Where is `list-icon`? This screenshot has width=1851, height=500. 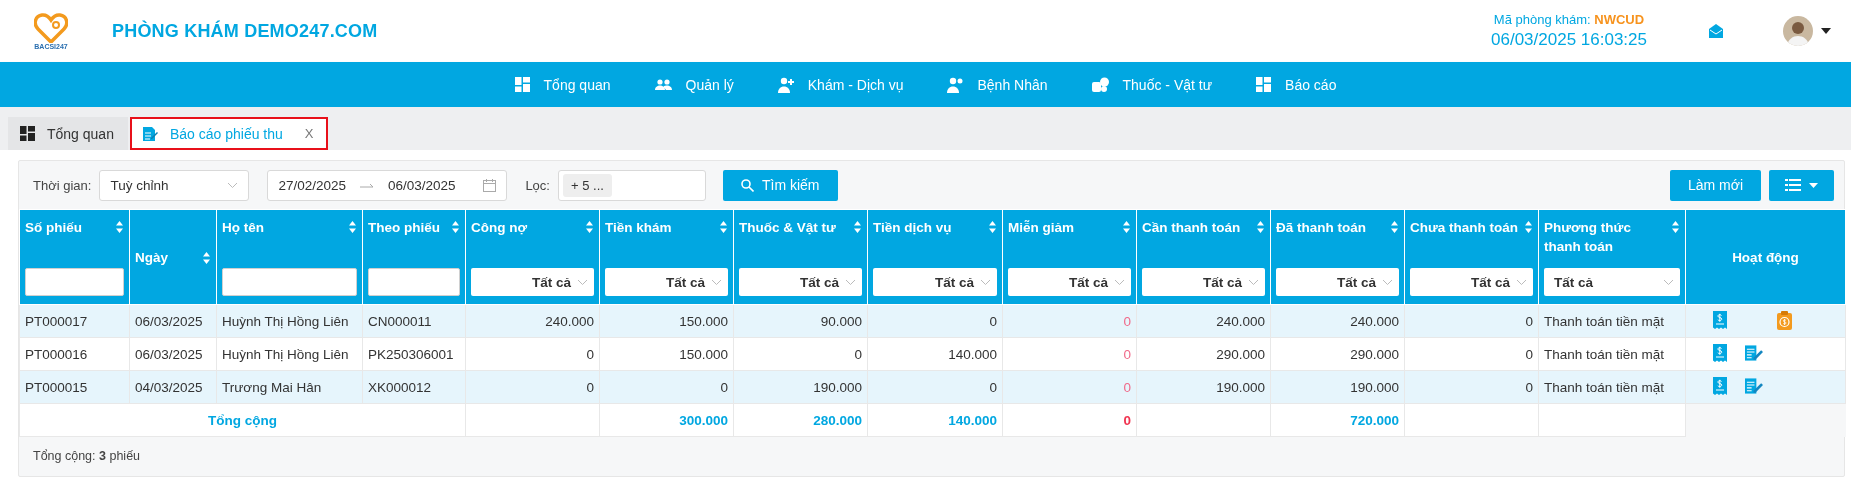
list-icon is located at coordinates (1793, 185).